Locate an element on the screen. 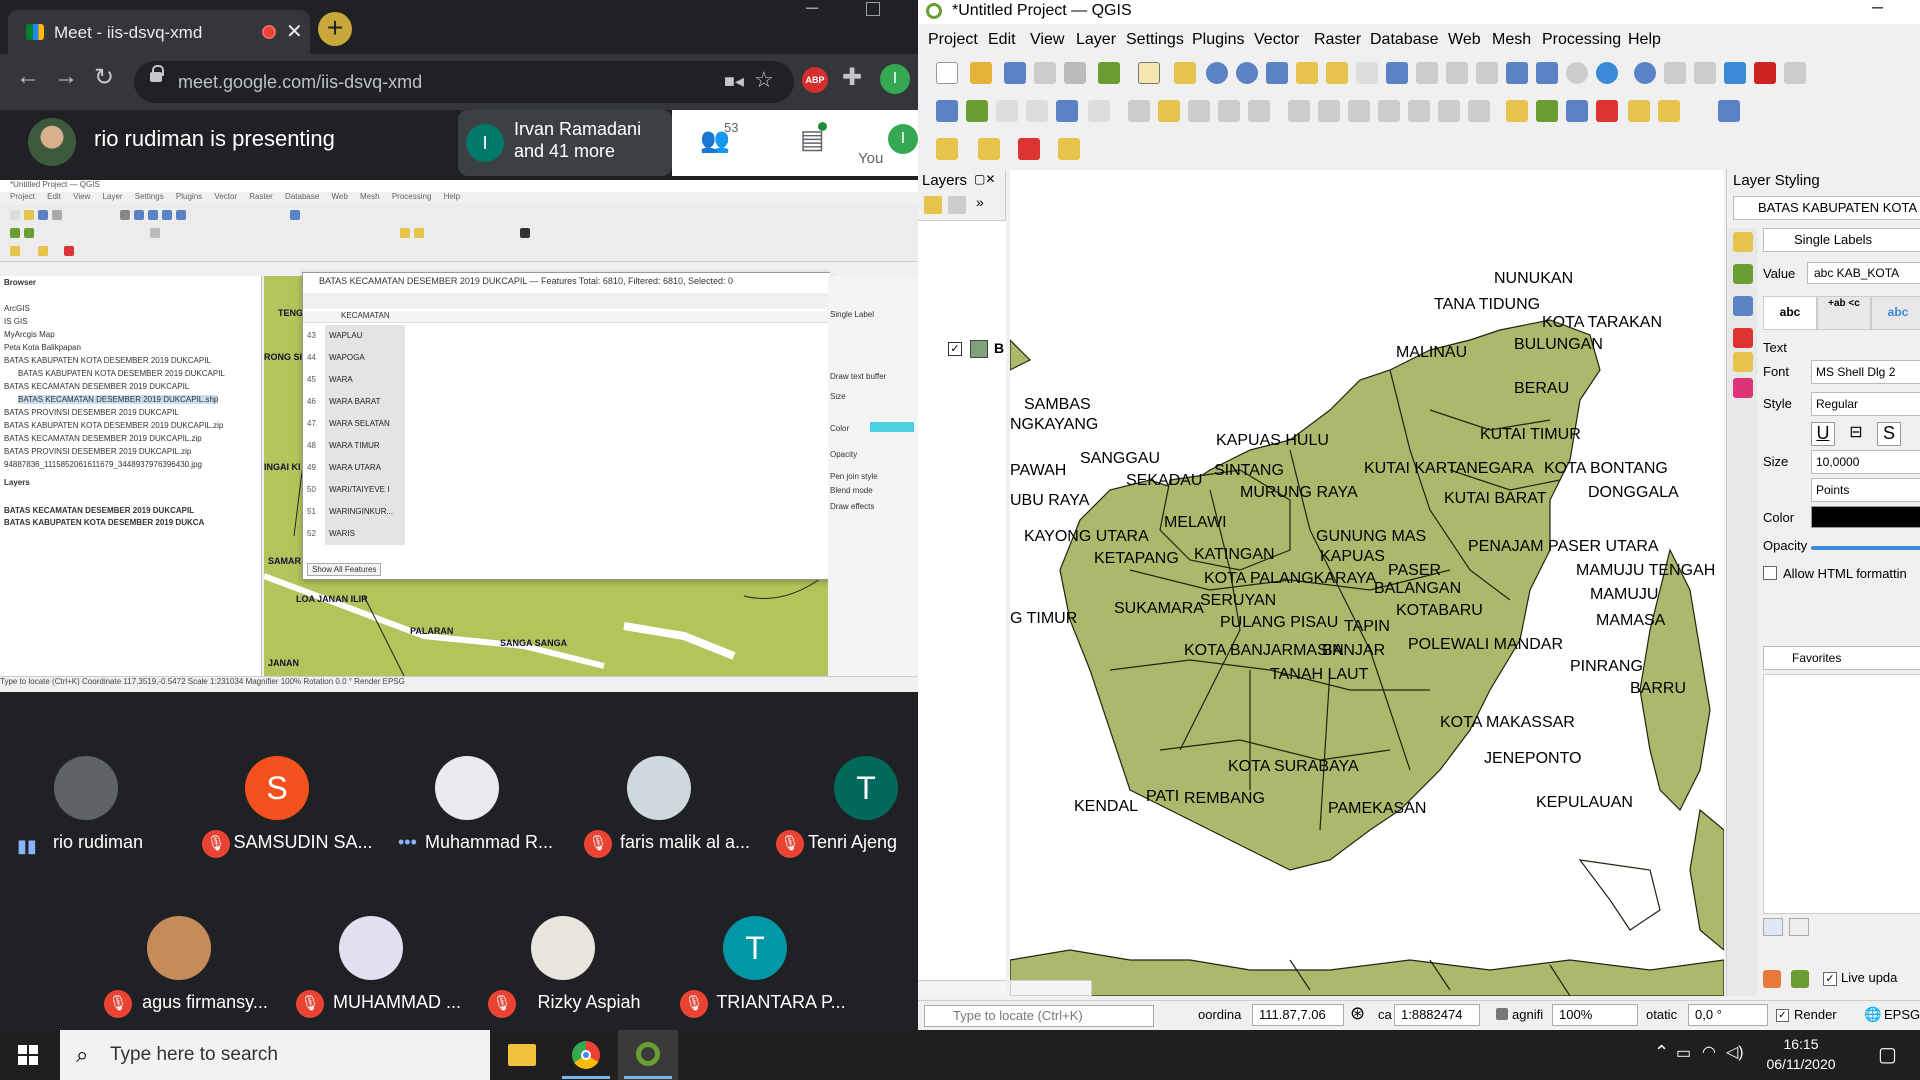 The image size is (1920, 1080). adblock-extension-icon: ABP is located at coordinates (815, 80).